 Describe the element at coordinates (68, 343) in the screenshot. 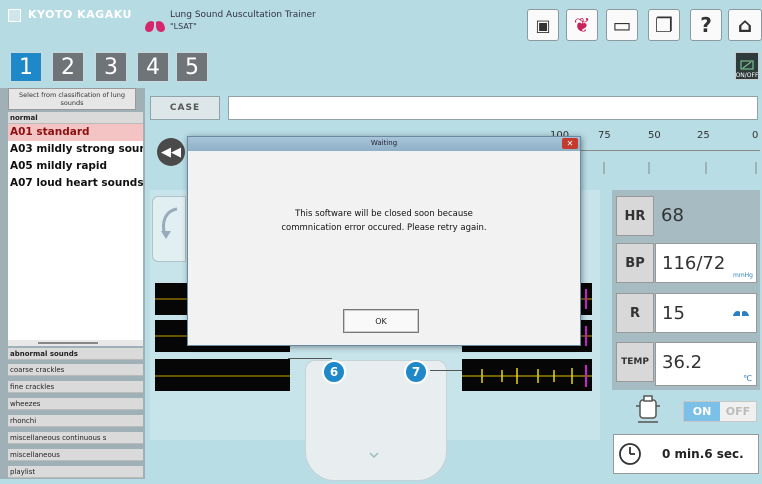

I see `scrollbar-thumb` at that location.